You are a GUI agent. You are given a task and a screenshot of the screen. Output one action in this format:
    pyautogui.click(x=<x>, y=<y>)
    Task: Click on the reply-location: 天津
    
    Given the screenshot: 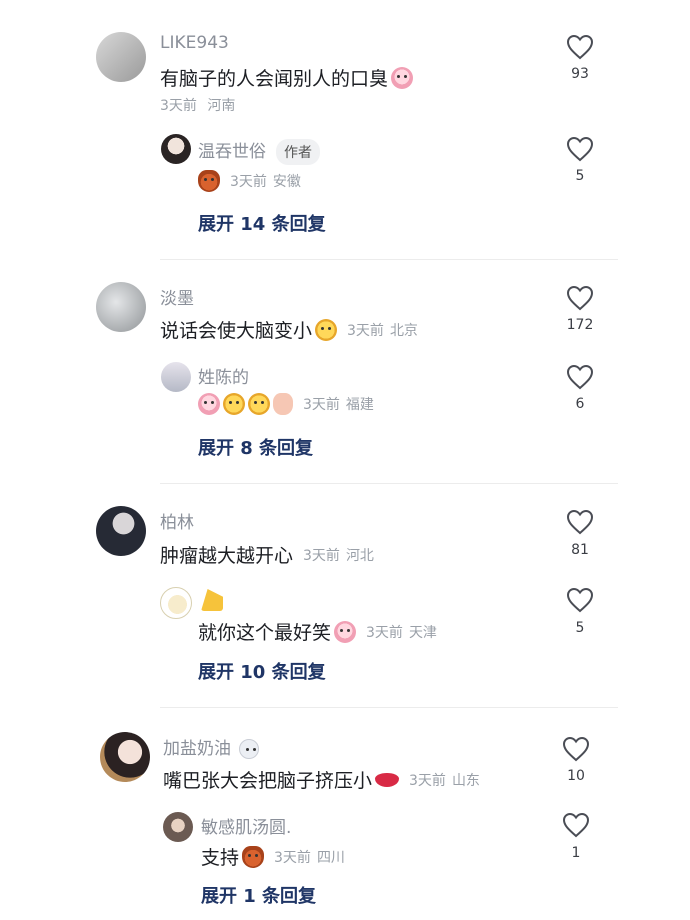 What is the action you would take?
    pyautogui.click(x=422, y=632)
    